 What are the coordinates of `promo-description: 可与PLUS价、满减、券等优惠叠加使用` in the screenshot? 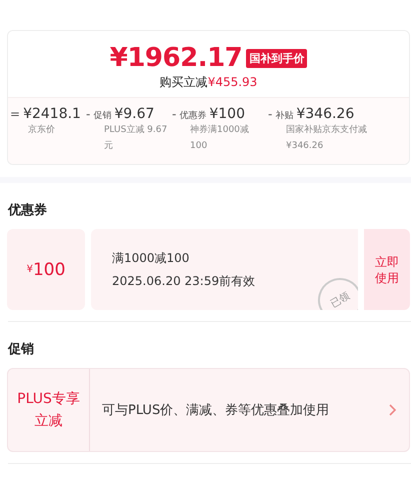 It's located at (215, 410).